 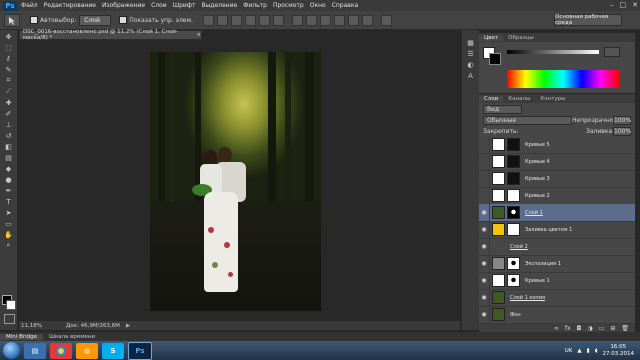 I want to click on adjustments-panel-icon: ◐, so click(x=470, y=64).